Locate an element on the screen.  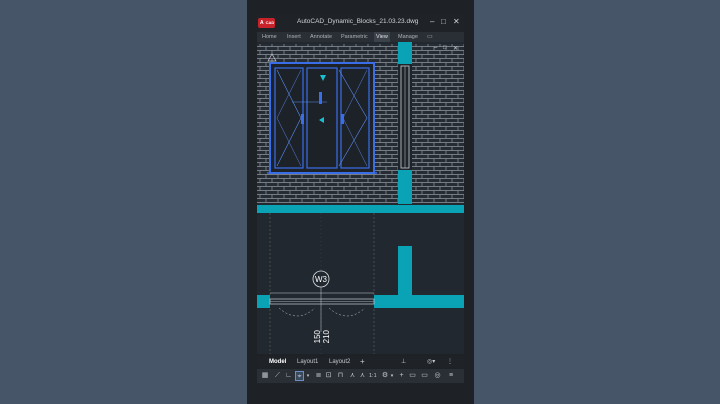
viewport-close-button: ✕ is located at coordinates (455, 48).